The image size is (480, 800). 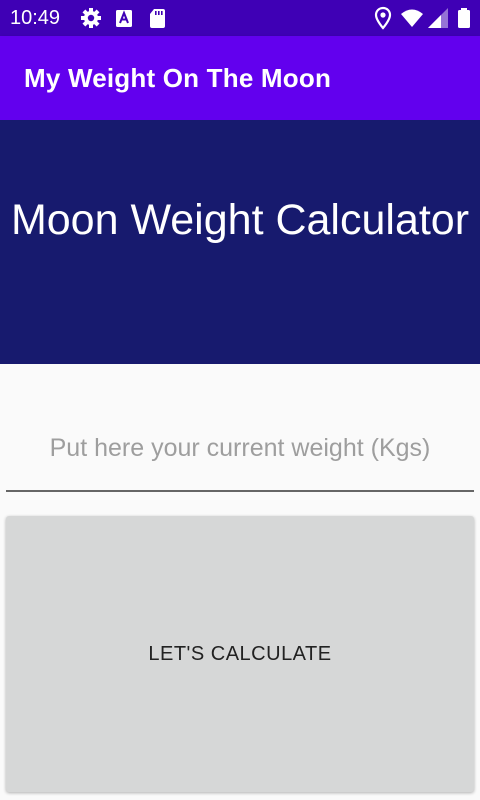 I want to click on app-title: My Weight On The Moon, so click(x=178, y=78).